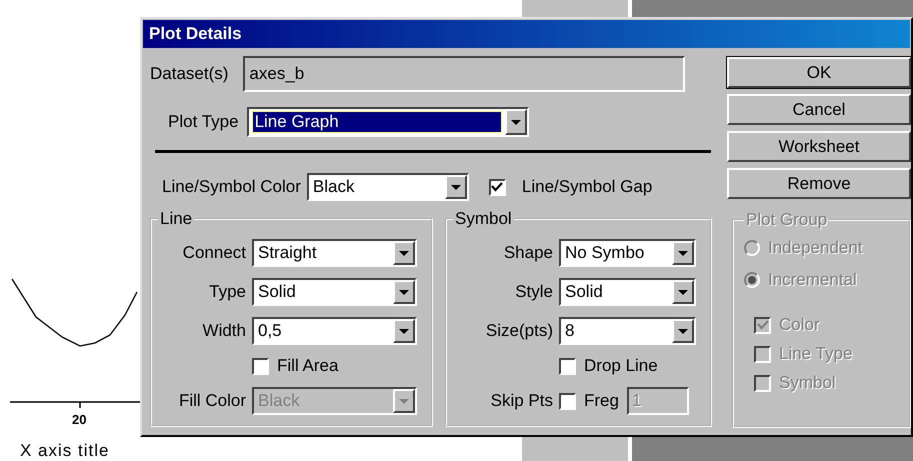 This screenshot has height=461, width=913. Describe the element at coordinates (819, 109) in the screenshot. I see `dialog-button: Cancel` at that location.